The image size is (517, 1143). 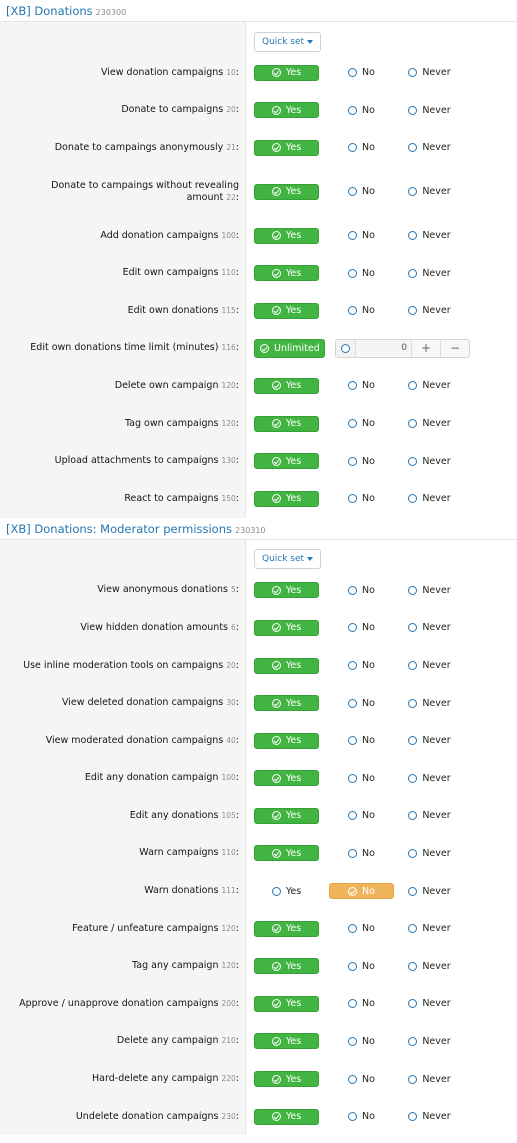 I want to click on permission-order-value: 120, so click(x=228, y=928).